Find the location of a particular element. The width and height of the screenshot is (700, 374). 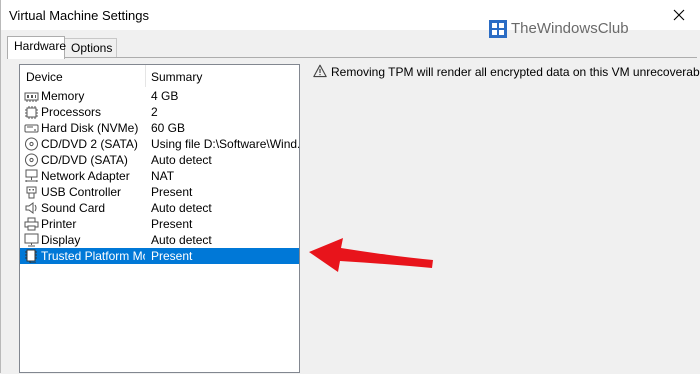

device-name: CD/DVD (SATA) is located at coordinates (84, 160).